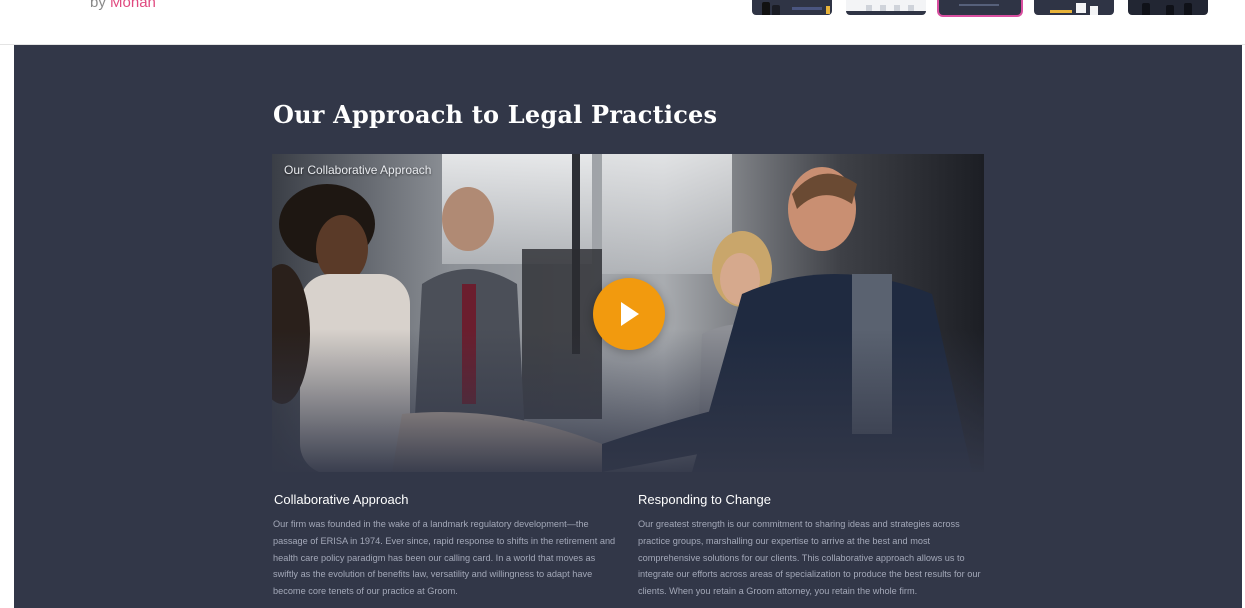 The width and height of the screenshot is (1245, 608). Describe the element at coordinates (622, 22) in the screenshot. I see `top-header: by Mohan` at that location.